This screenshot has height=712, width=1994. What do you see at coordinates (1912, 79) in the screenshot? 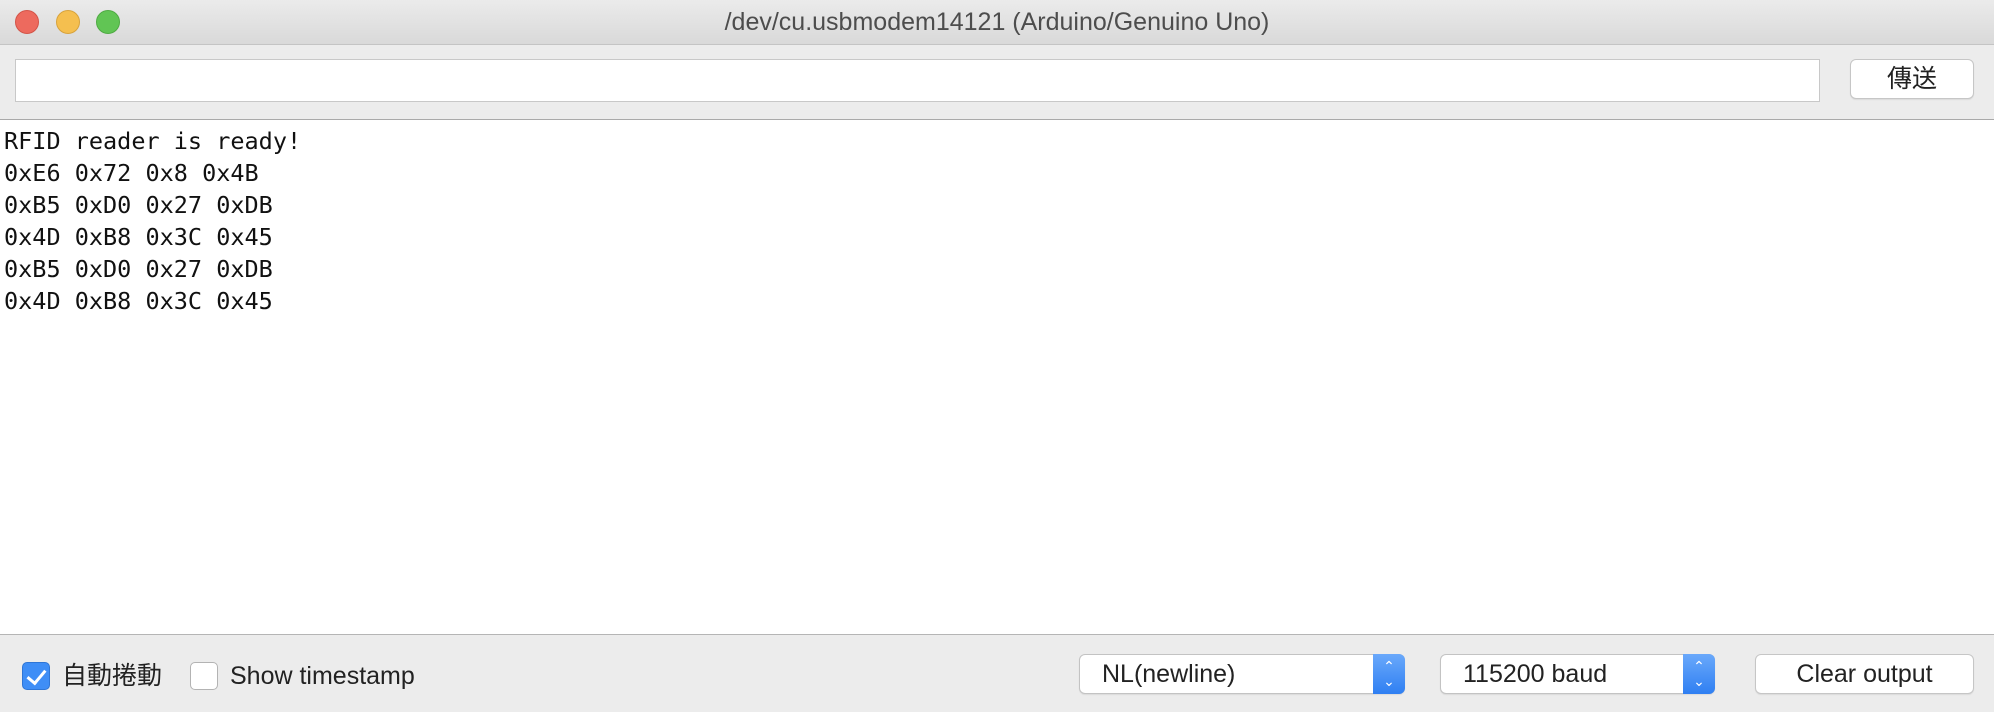
I see `send-button: 傳送` at bounding box center [1912, 79].